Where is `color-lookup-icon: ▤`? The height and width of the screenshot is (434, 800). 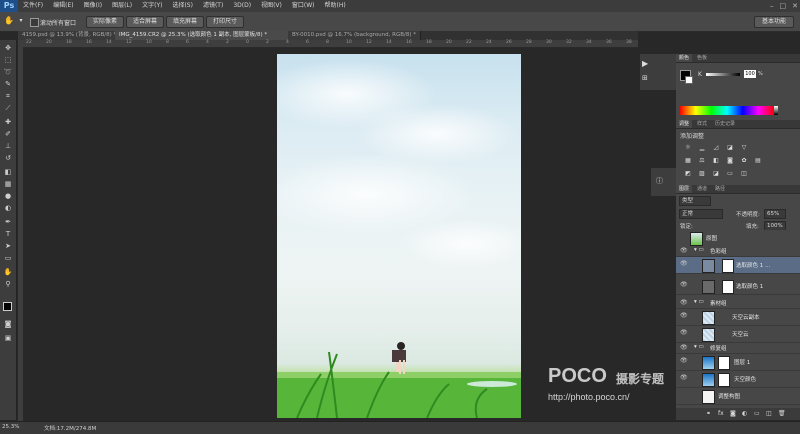 color-lookup-icon: ▤ is located at coordinates (758, 160).